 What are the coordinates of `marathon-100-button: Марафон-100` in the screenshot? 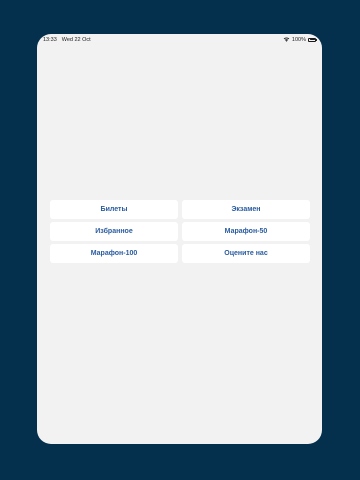 It's located at (114, 253).